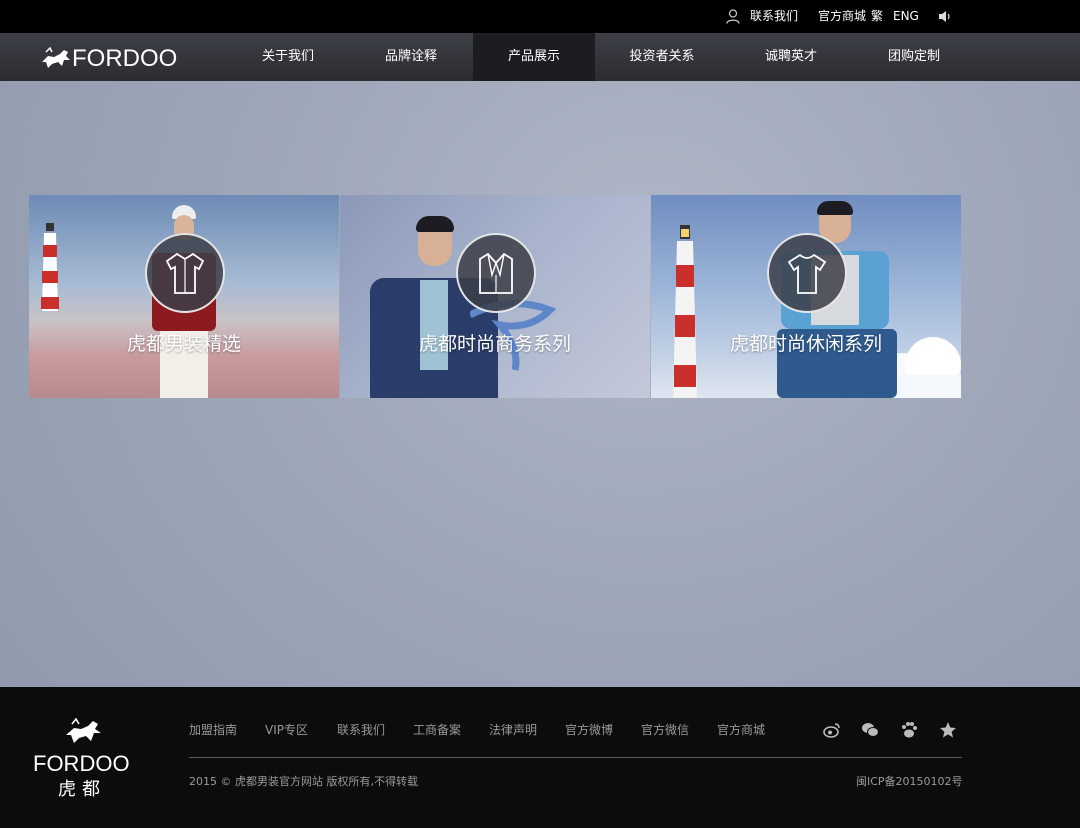  I want to click on user-icon, so click(733, 16).